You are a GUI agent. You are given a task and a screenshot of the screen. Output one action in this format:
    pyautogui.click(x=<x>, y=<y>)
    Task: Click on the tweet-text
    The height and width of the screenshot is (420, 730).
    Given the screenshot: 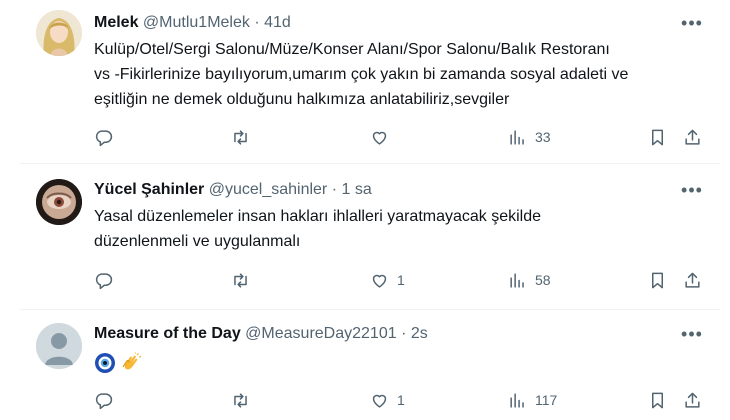 What is the action you would take?
    pyautogui.click(x=404, y=362)
    